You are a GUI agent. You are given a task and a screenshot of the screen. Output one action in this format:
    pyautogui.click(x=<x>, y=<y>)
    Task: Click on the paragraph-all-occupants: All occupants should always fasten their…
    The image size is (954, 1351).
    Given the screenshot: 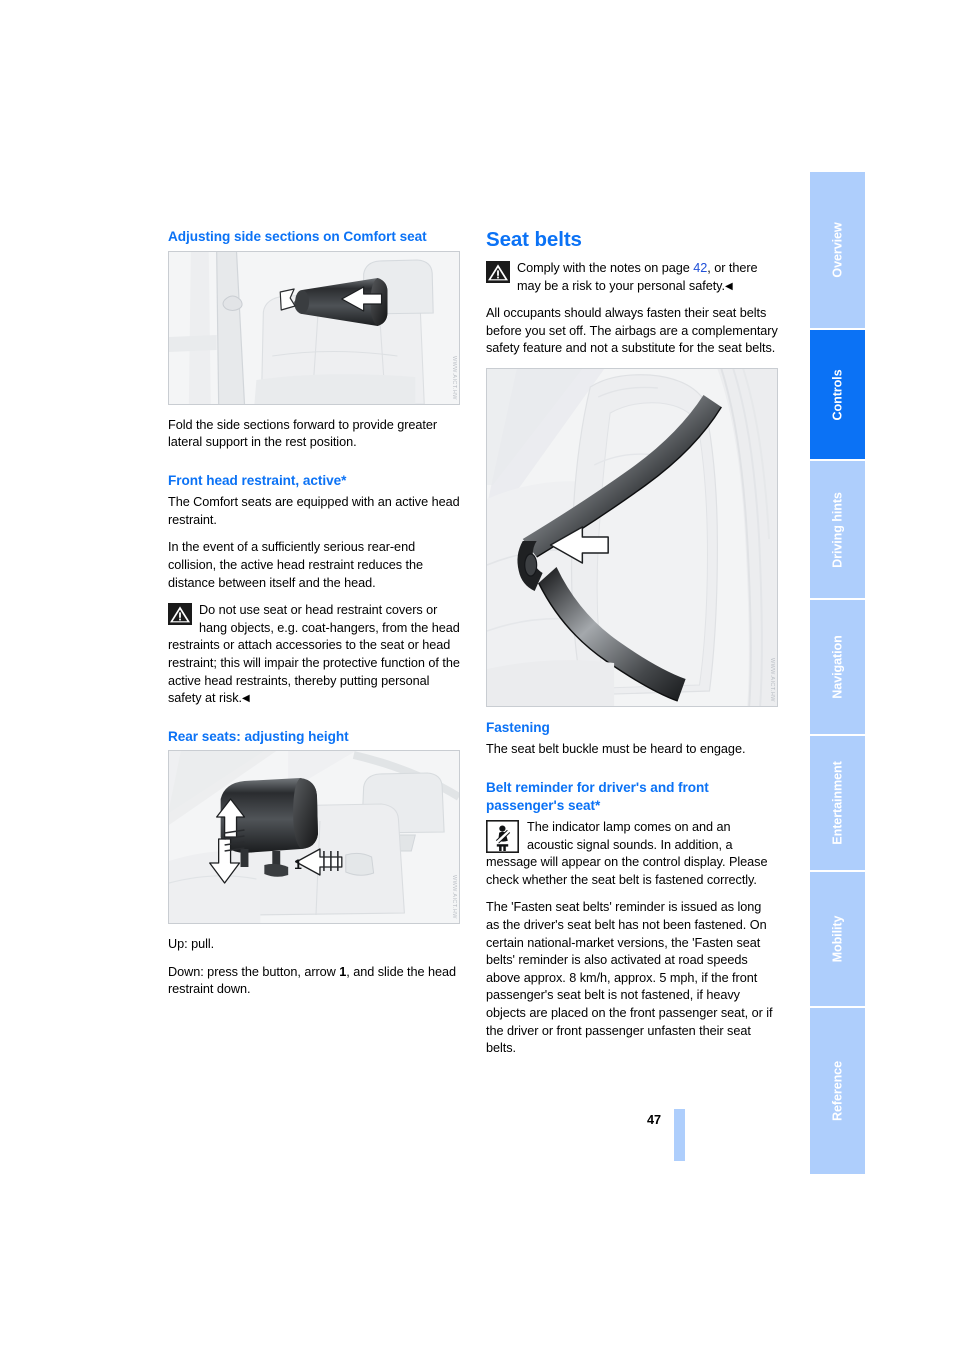 What is the action you would take?
    pyautogui.click(x=632, y=331)
    